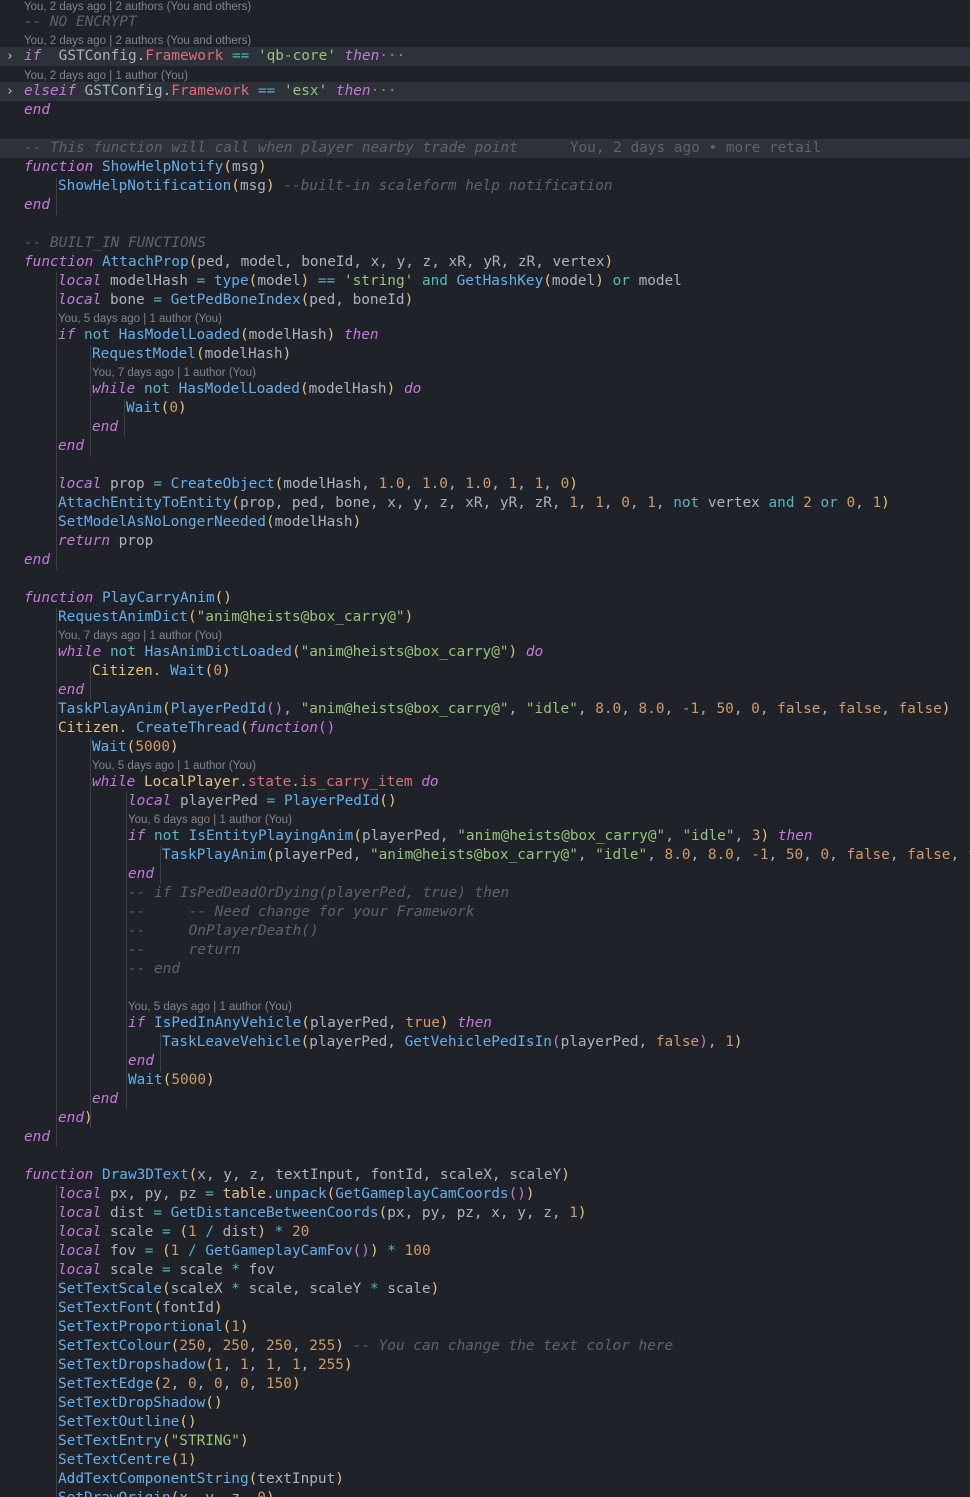 Image resolution: width=970 pixels, height=1497 pixels. Describe the element at coordinates (485, 1118) in the screenshot. I see `code-line: end)` at that location.